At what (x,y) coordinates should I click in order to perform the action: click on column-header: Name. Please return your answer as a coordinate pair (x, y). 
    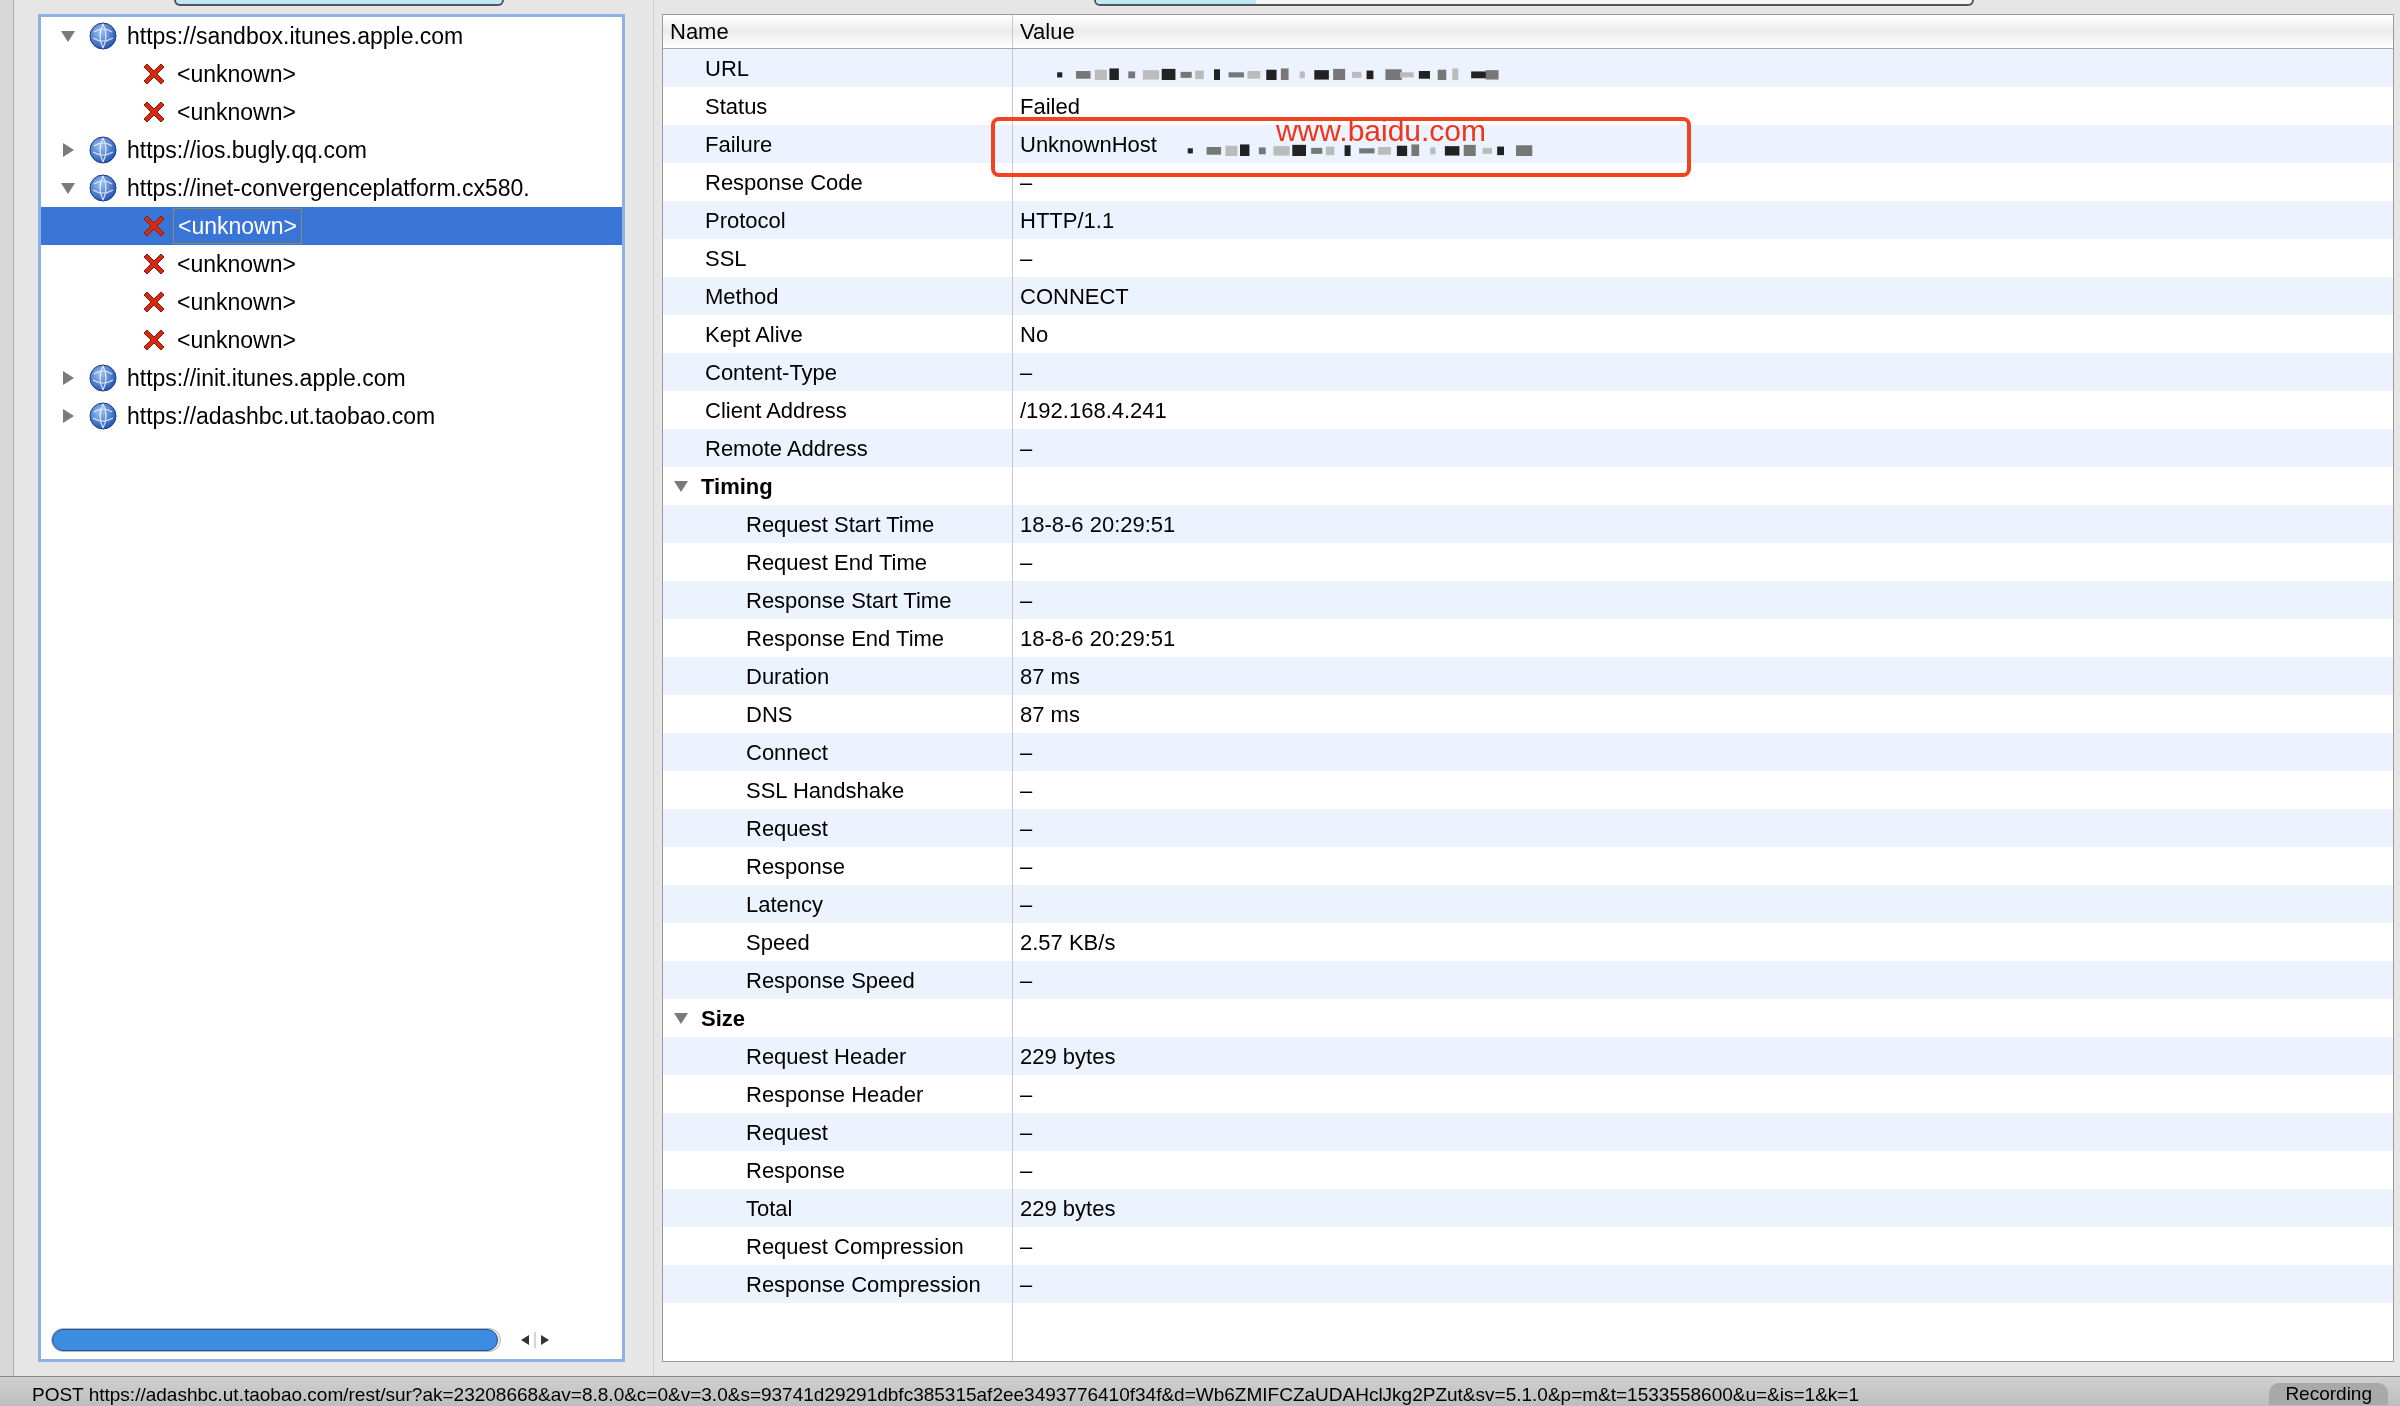
    Looking at the image, I should click on (838, 31).